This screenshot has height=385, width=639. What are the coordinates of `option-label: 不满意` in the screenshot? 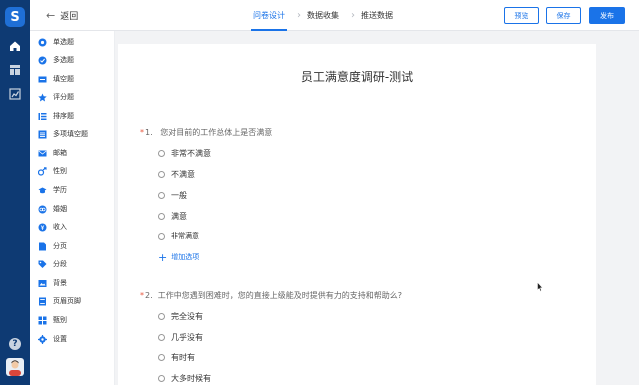 It's located at (183, 174).